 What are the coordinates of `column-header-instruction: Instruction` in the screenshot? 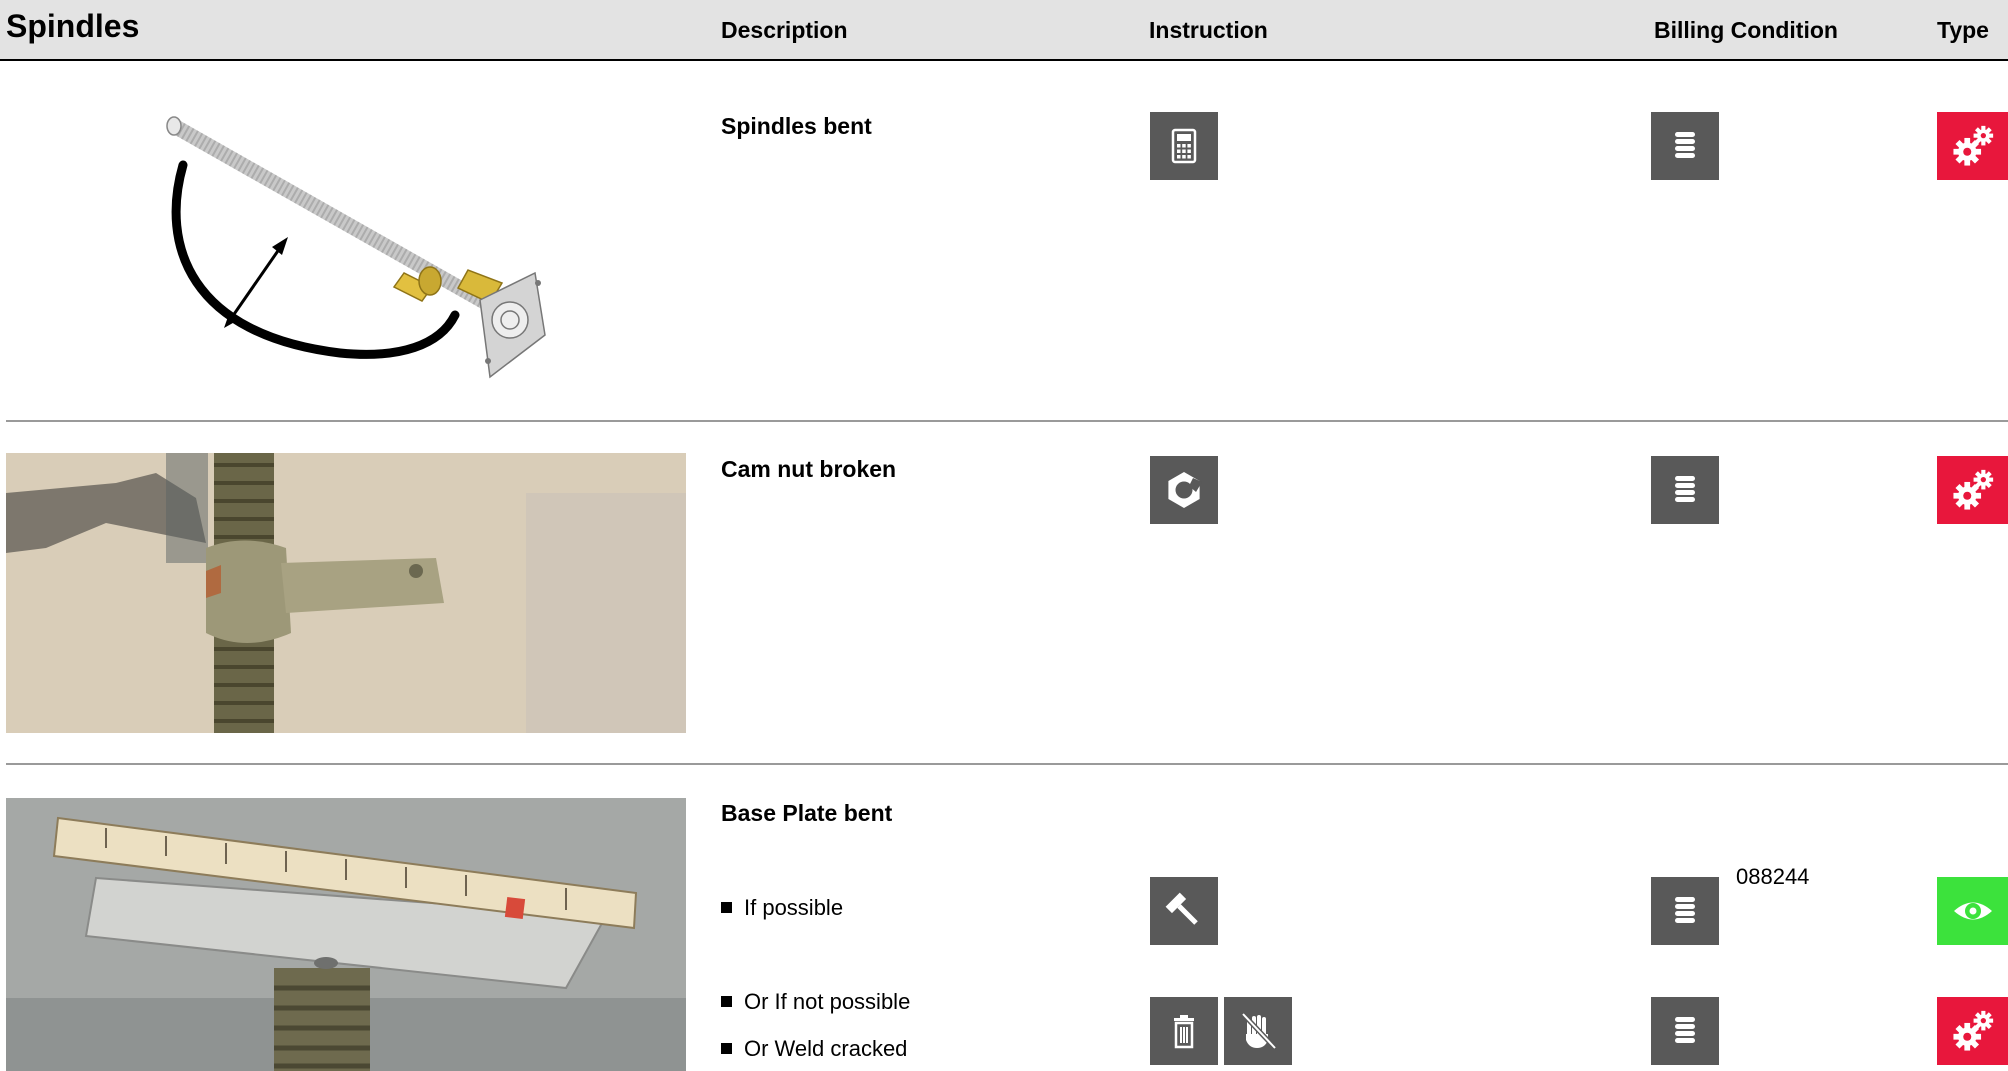 It's located at (1208, 30).